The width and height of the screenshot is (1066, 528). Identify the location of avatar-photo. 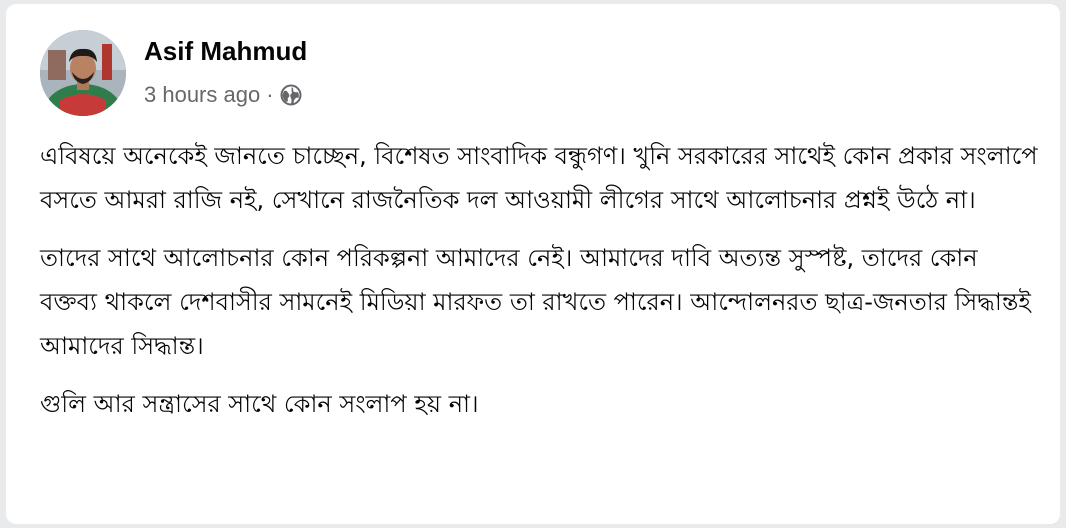
(83, 73).